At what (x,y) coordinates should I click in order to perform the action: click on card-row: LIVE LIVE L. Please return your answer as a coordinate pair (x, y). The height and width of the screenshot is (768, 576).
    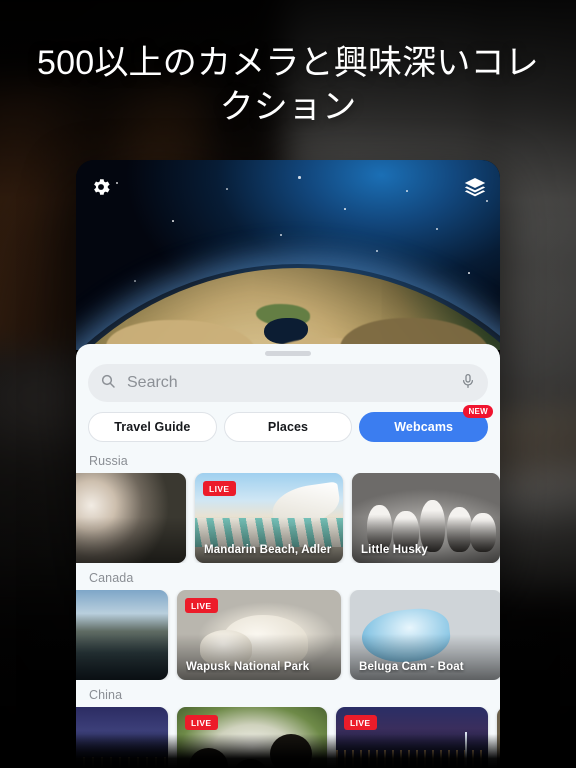
    Looking at the image, I should click on (288, 737).